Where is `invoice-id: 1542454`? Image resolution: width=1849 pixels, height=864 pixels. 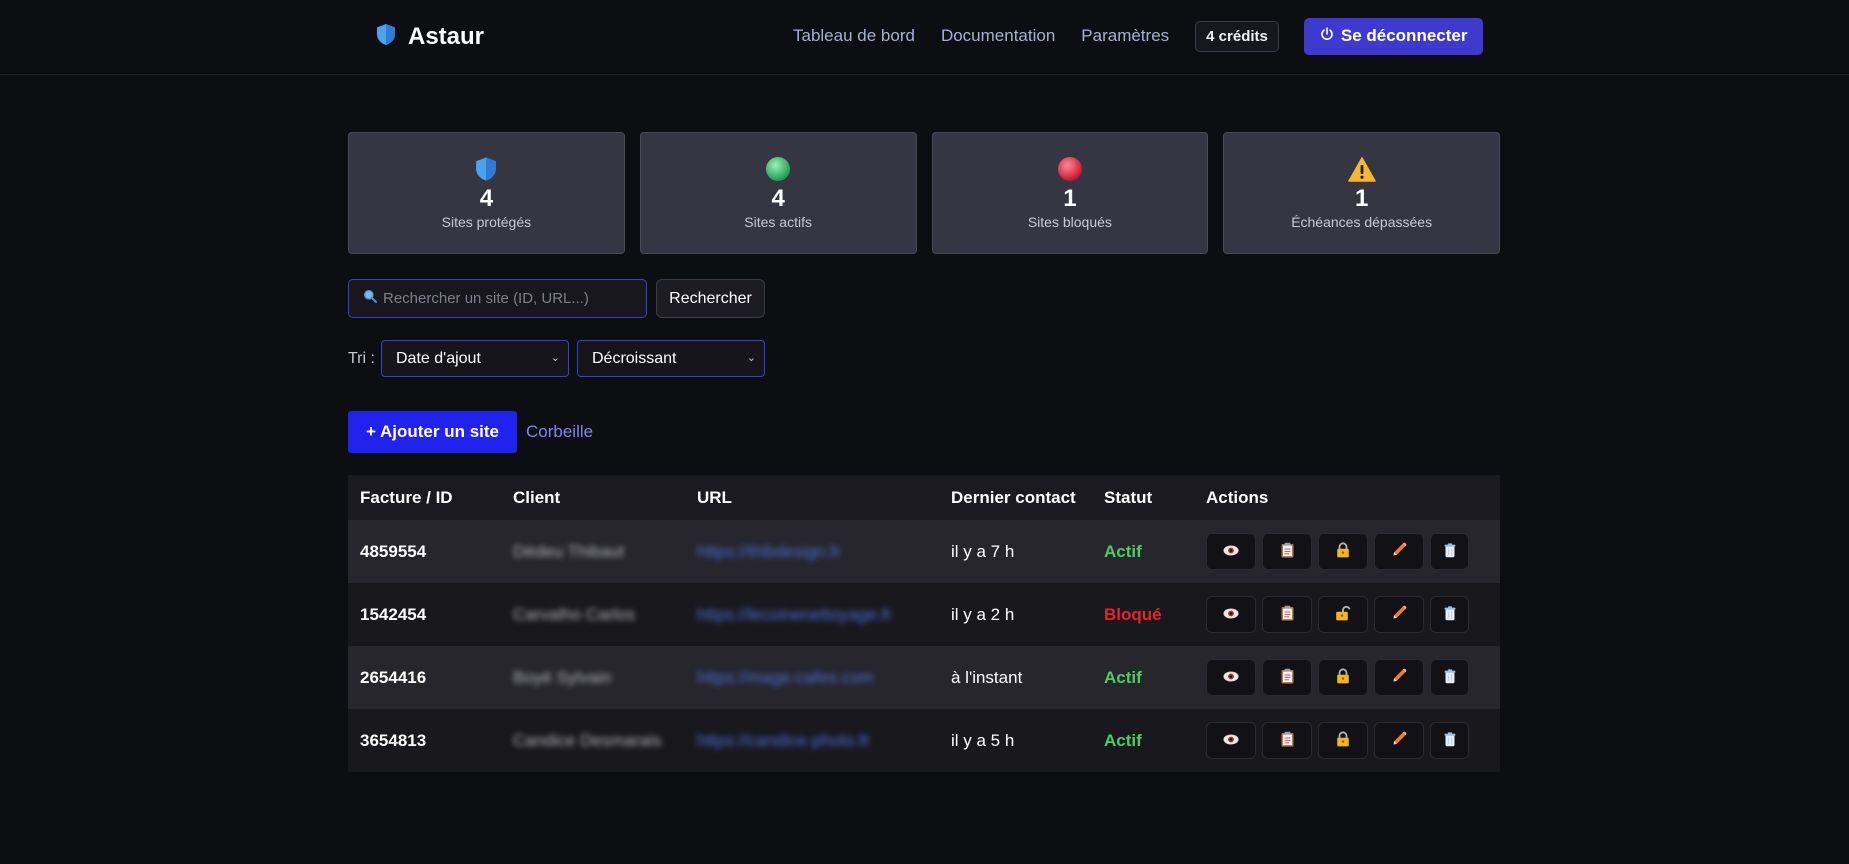
invoice-id: 1542454 is located at coordinates (393, 614).